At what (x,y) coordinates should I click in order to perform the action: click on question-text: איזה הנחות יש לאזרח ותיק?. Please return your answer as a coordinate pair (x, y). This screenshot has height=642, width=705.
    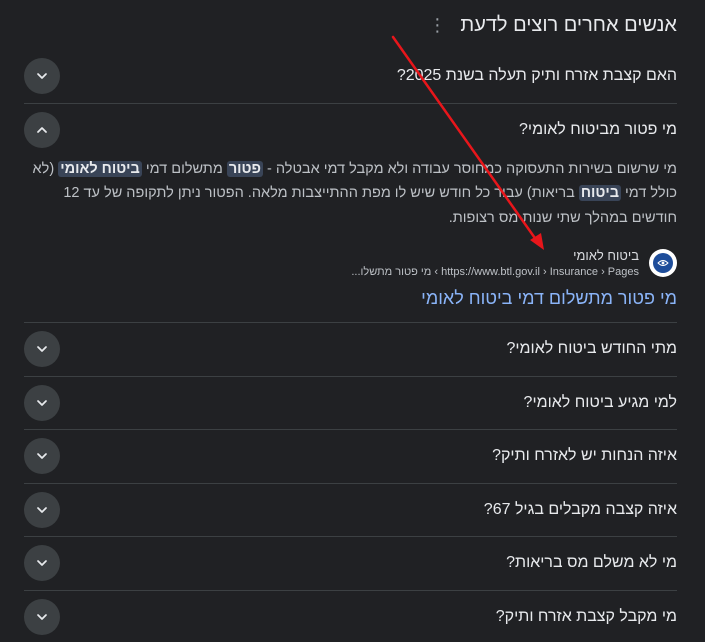
    Looking at the image, I should click on (584, 456).